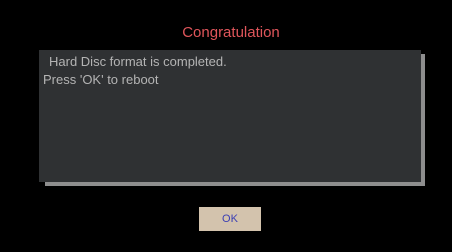 Image resolution: width=452 pixels, height=252 pixels. I want to click on ok-button: OK, so click(230, 219).